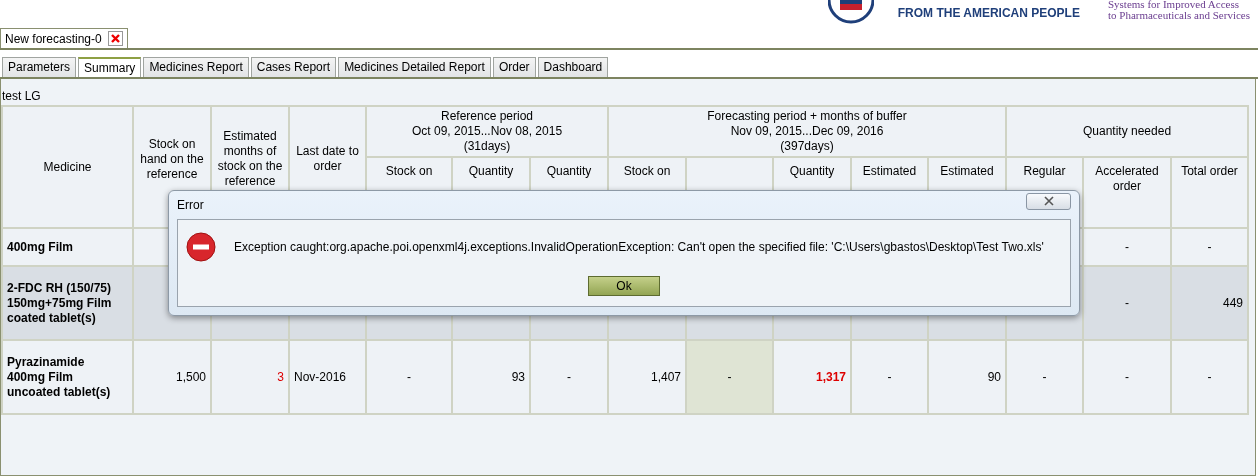 The height and width of the screenshot is (476, 1258). Describe the element at coordinates (67, 303) in the screenshot. I see `medicine-cell: 2-FDC RH (150/75) 150mg+75mg Film coated tablet(s)` at that location.